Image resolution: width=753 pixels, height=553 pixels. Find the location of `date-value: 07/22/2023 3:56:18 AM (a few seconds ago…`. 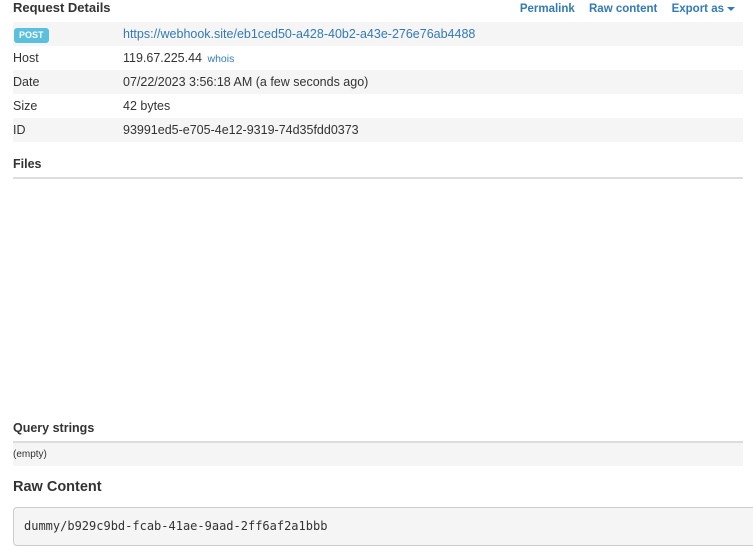

date-value: 07/22/2023 3:56:18 AM (a few seconds ago… is located at coordinates (246, 82).